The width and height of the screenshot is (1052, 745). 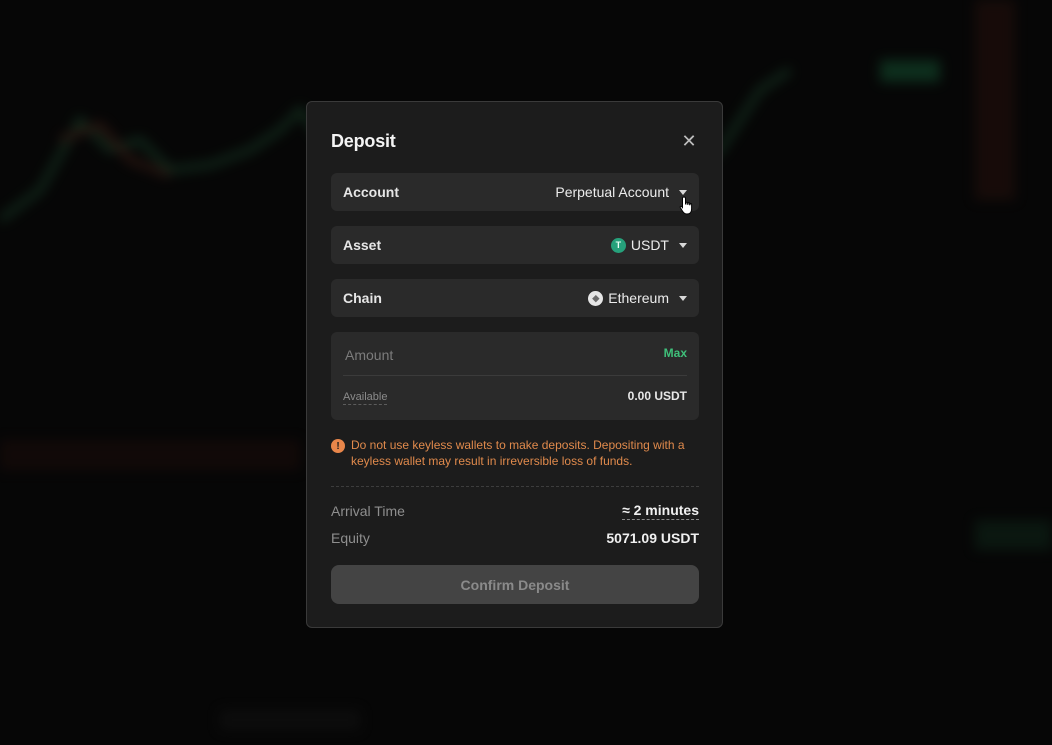 What do you see at coordinates (689, 141) in the screenshot?
I see `close-icon: ✕` at bounding box center [689, 141].